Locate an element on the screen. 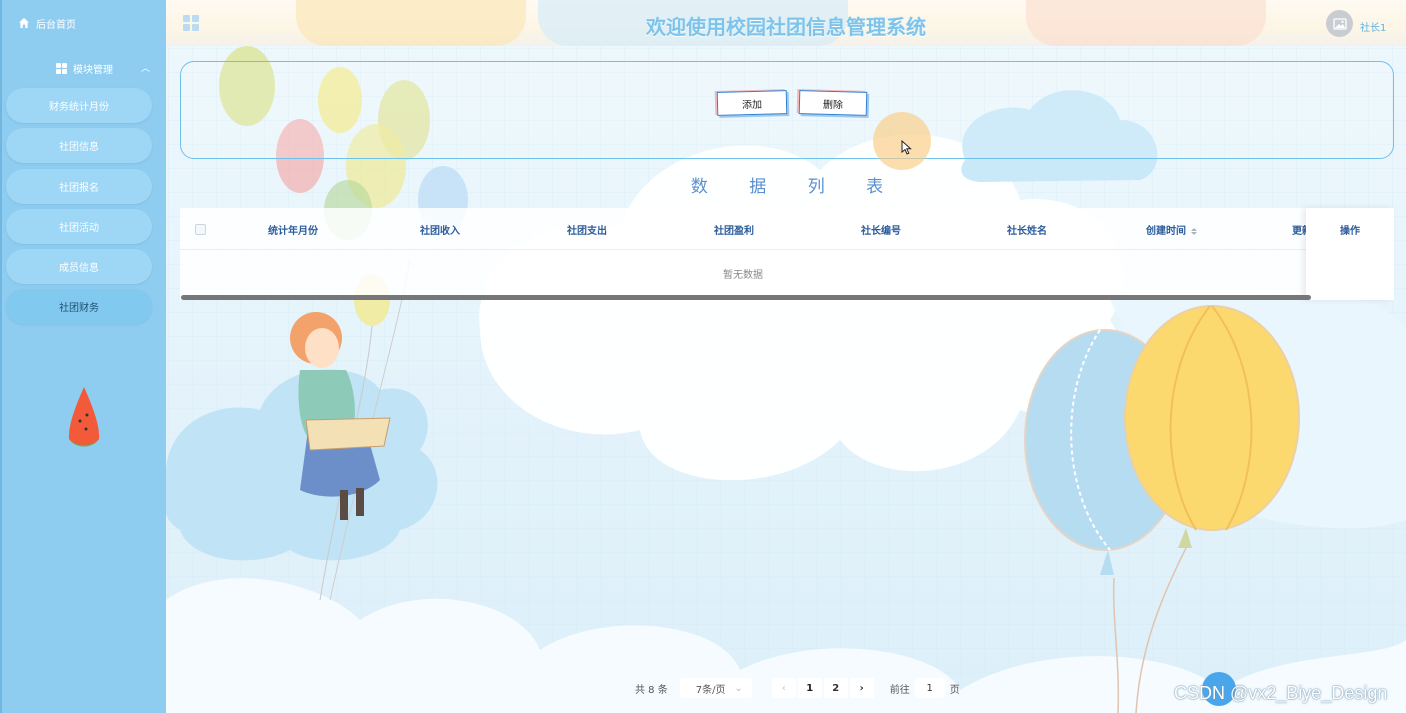  column-header-created-time: 创建时间 is located at coordinates (1171, 229).